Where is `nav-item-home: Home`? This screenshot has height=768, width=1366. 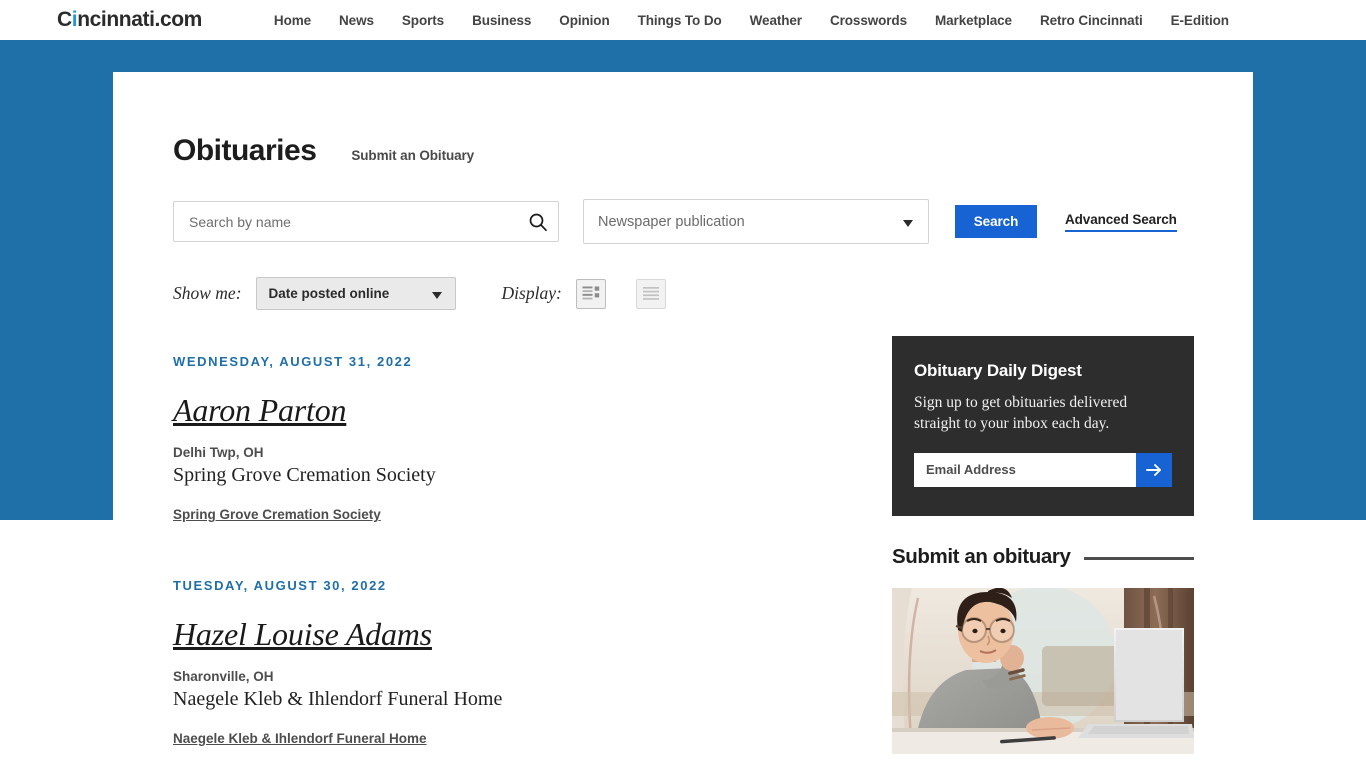 nav-item-home: Home is located at coordinates (292, 20).